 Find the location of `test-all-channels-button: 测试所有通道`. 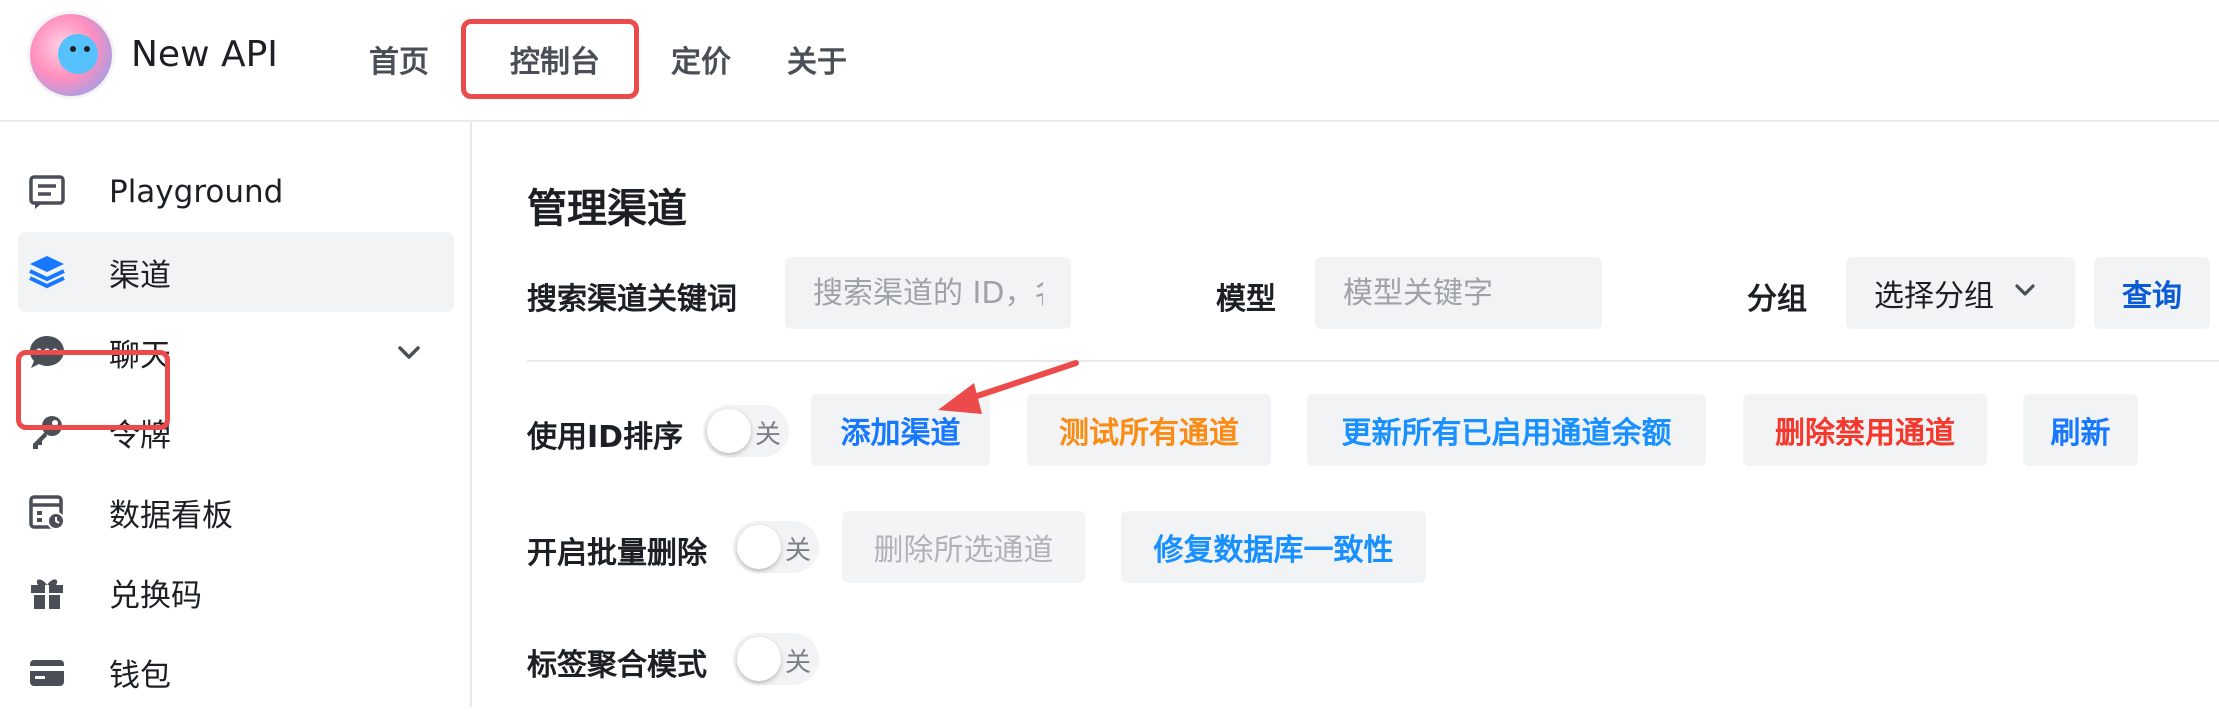

test-all-channels-button: 测试所有通道 is located at coordinates (1149, 430).